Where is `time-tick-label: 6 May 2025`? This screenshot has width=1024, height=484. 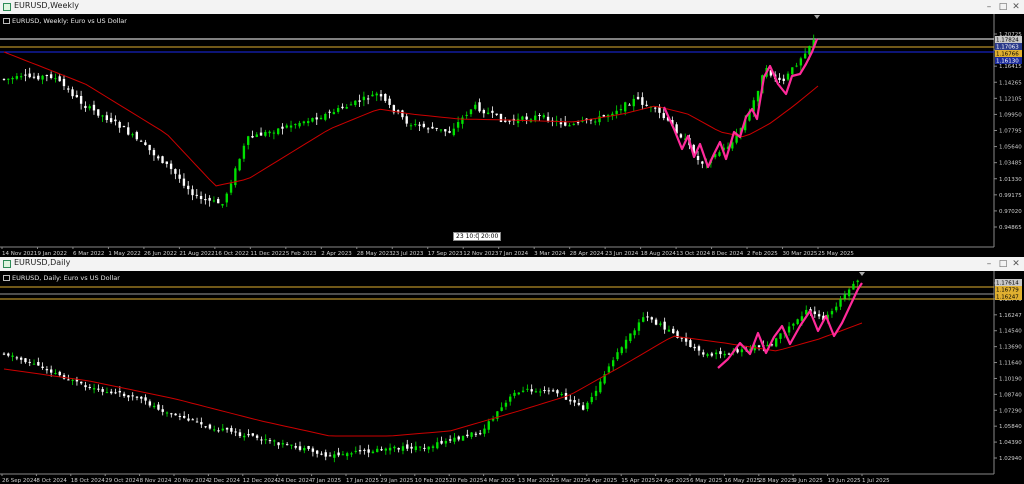
time-tick-label: 6 May 2025 is located at coordinates (706, 481).